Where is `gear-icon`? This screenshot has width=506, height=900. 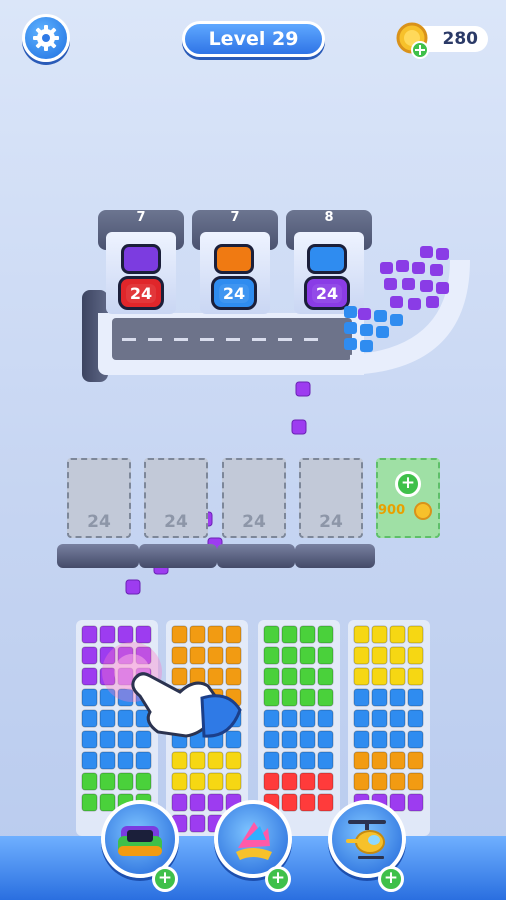
gear-icon is located at coordinates (46, 38).